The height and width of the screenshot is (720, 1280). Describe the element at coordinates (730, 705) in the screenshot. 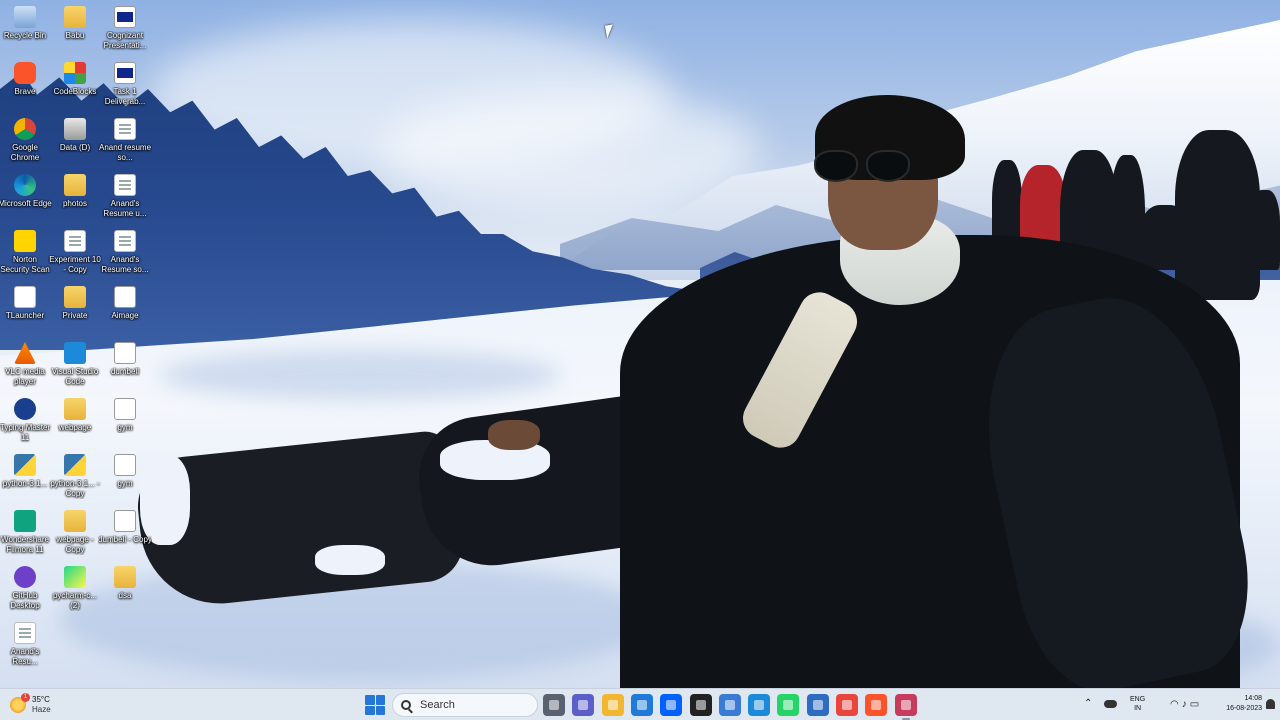

I see `taskbar-app-microsoft-store` at that location.